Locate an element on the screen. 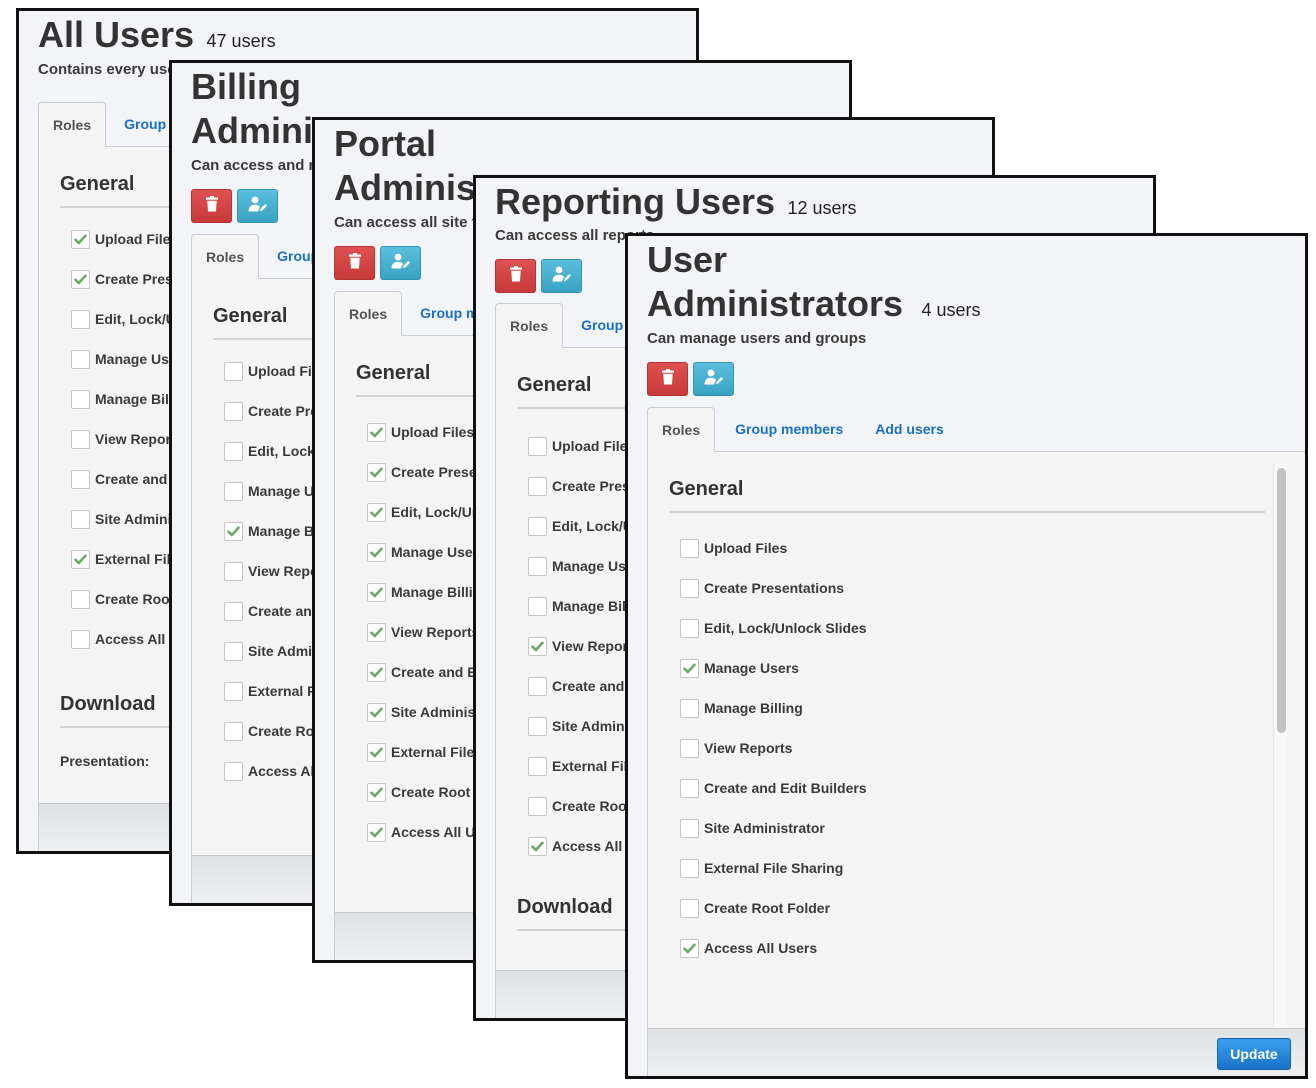  permission-label: Edit, Lock/Unlock Slides is located at coordinates (785, 628).